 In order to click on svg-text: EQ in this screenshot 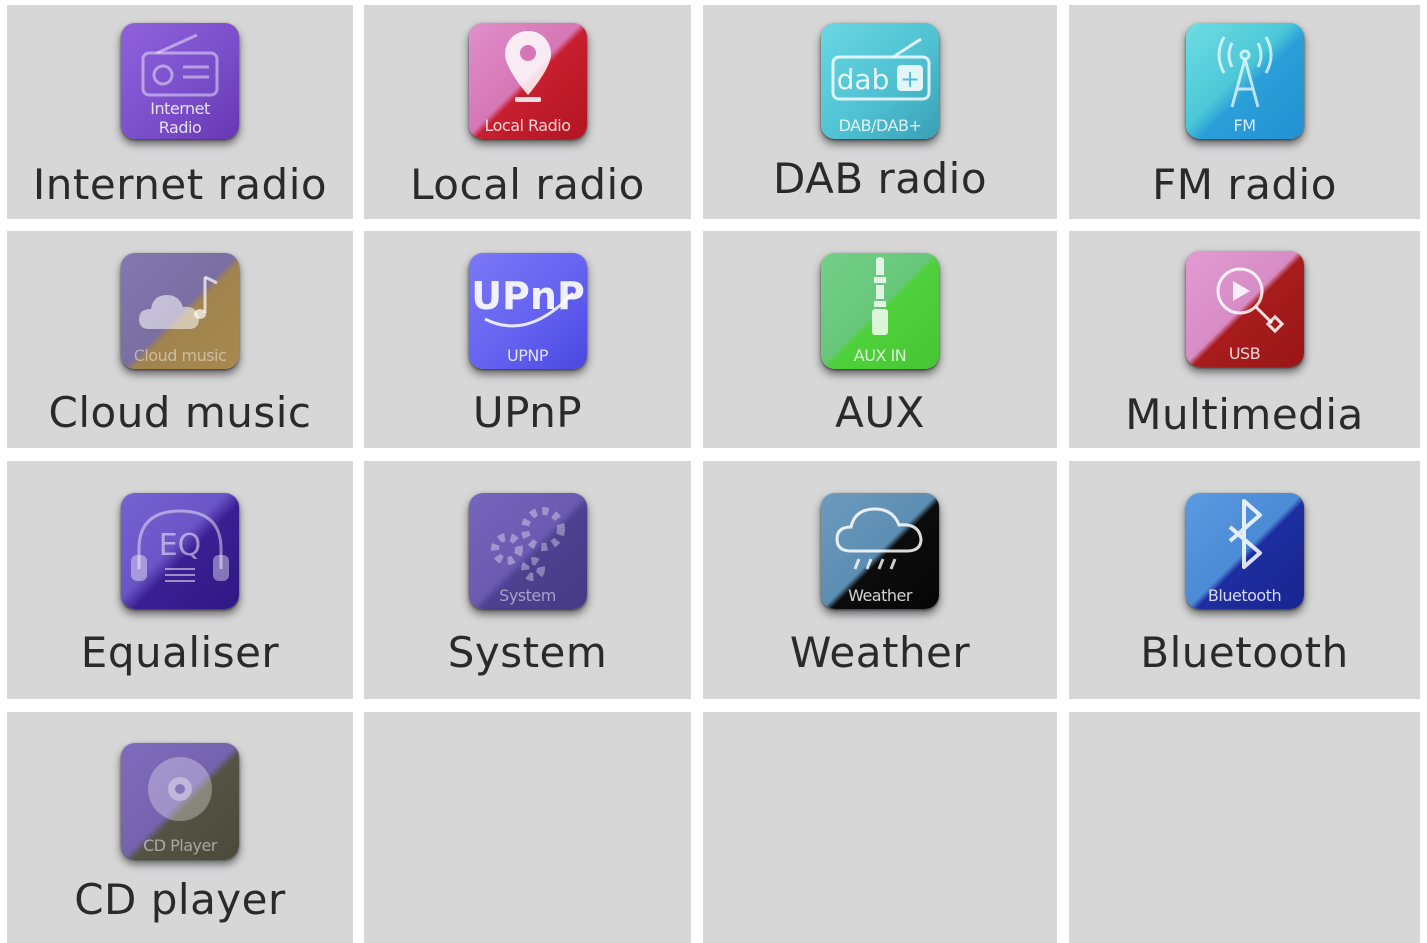, I will do `click(180, 545)`.